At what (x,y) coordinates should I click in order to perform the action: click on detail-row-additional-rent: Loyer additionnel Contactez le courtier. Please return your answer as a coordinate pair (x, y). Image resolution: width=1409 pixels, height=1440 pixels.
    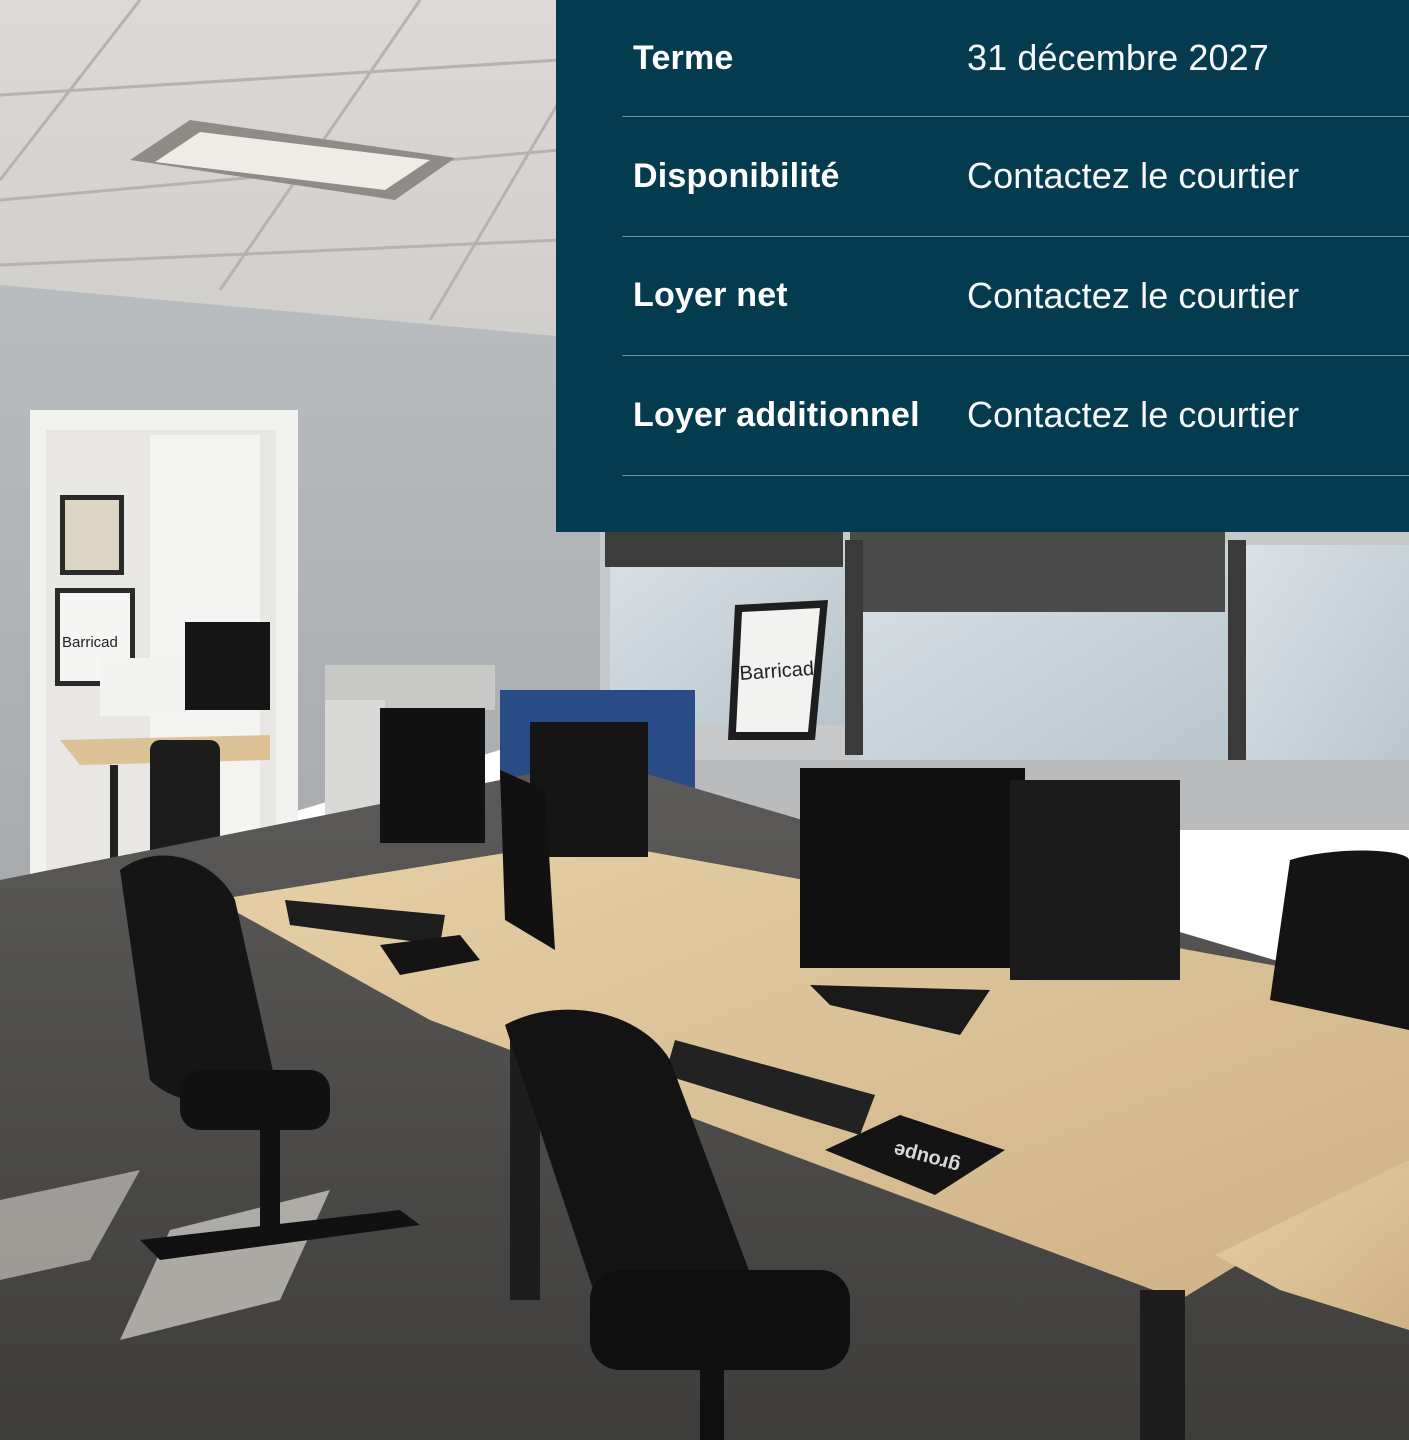
    Looking at the image, I should click on (1015, 416).